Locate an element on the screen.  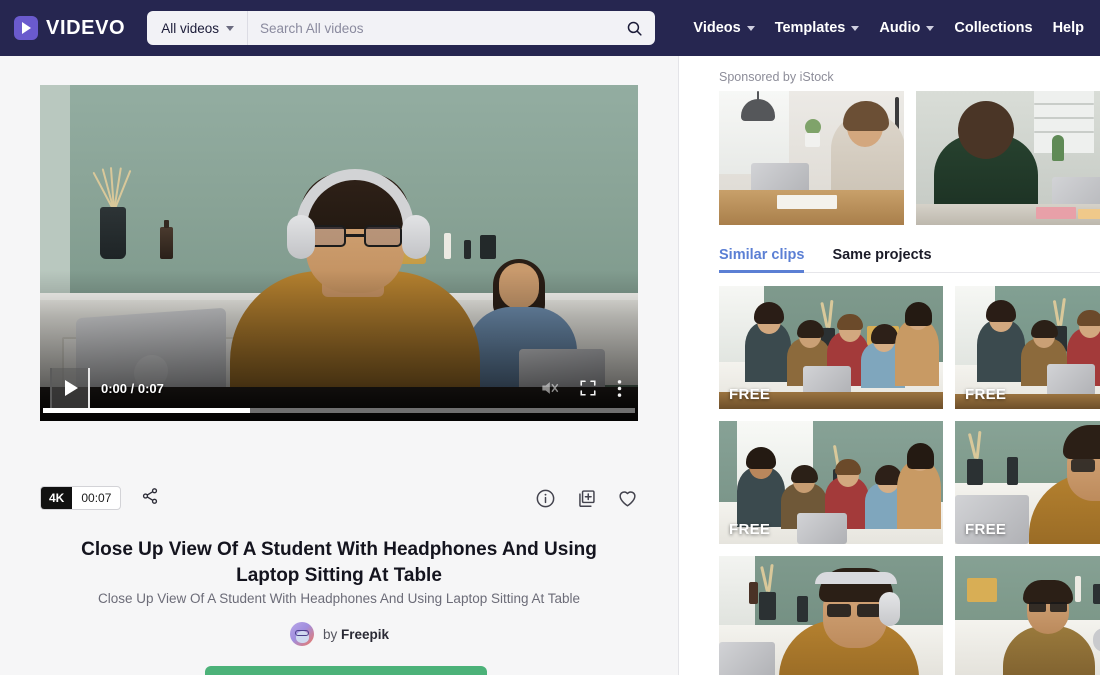
fullscreen-button is located at coordinates (588, 388).